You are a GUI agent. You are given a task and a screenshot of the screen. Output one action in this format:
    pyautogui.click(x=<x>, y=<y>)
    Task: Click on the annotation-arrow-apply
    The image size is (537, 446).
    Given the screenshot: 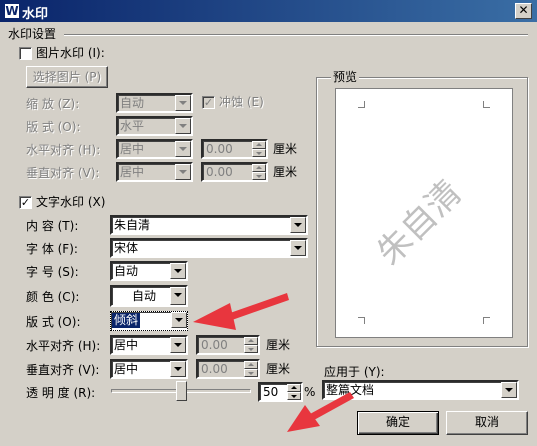 What is the action you would take?
    pyautogui.click(x=320, y=412)
    